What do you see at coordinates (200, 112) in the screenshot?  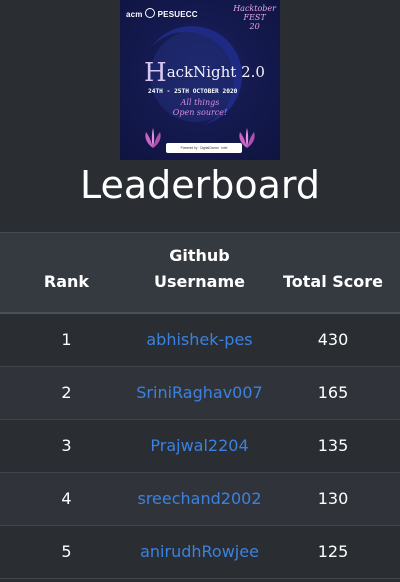 I see `tagline-line-2: Open source!` at bounding box center [200, 112].